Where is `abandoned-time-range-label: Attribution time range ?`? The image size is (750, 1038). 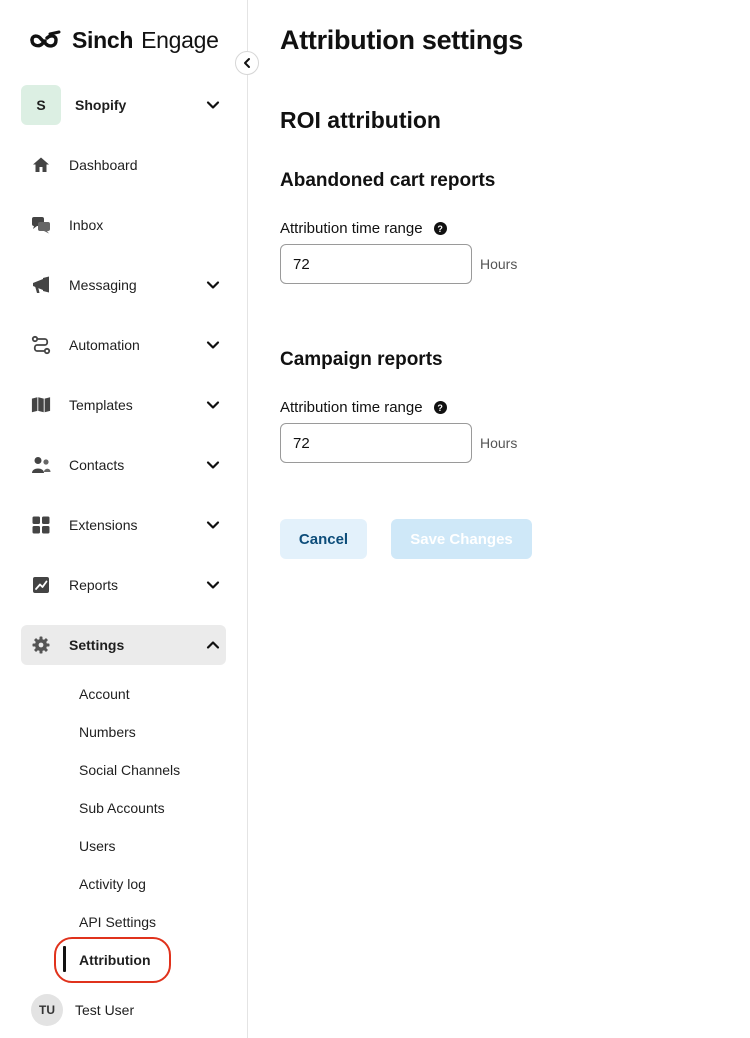
abandoned-time-range-label: Attribution time range ? is located at coordinates (363, 228).